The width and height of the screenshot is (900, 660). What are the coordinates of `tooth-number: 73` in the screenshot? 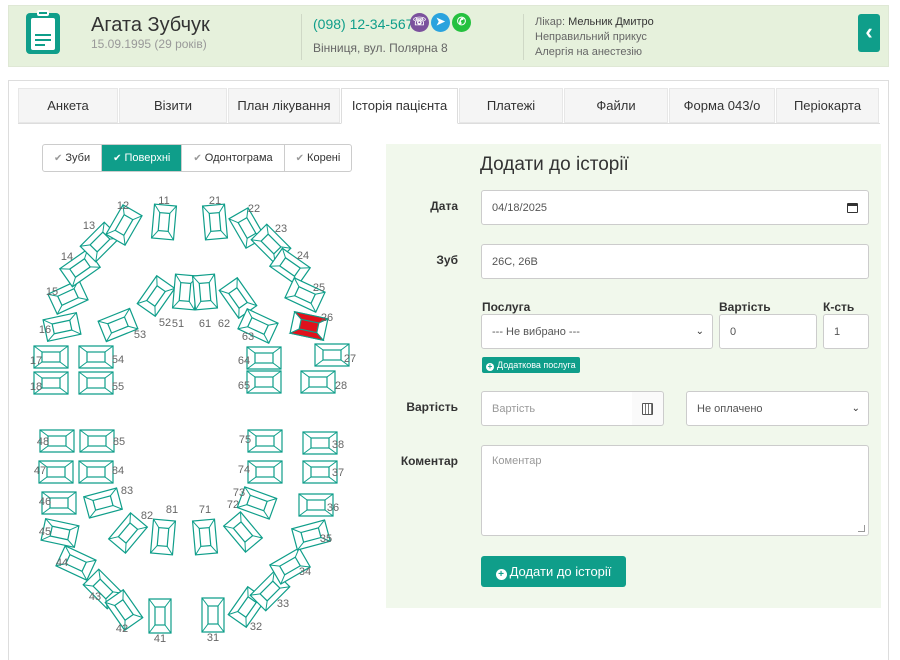 It's located at (239, 493).